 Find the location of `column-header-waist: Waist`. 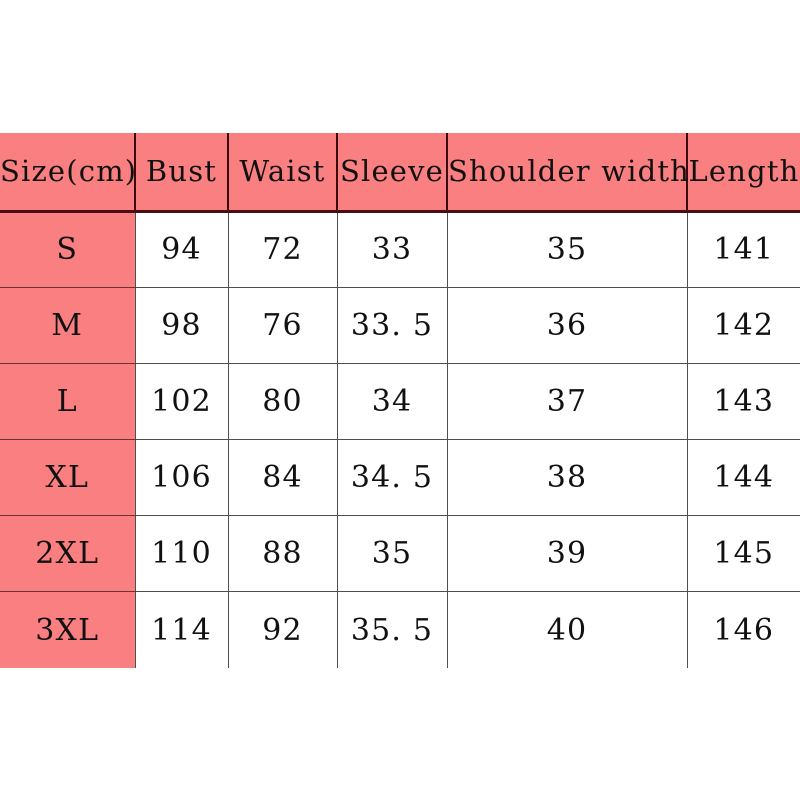

column-header-waist: Waist is located at coordinates (283, 173).